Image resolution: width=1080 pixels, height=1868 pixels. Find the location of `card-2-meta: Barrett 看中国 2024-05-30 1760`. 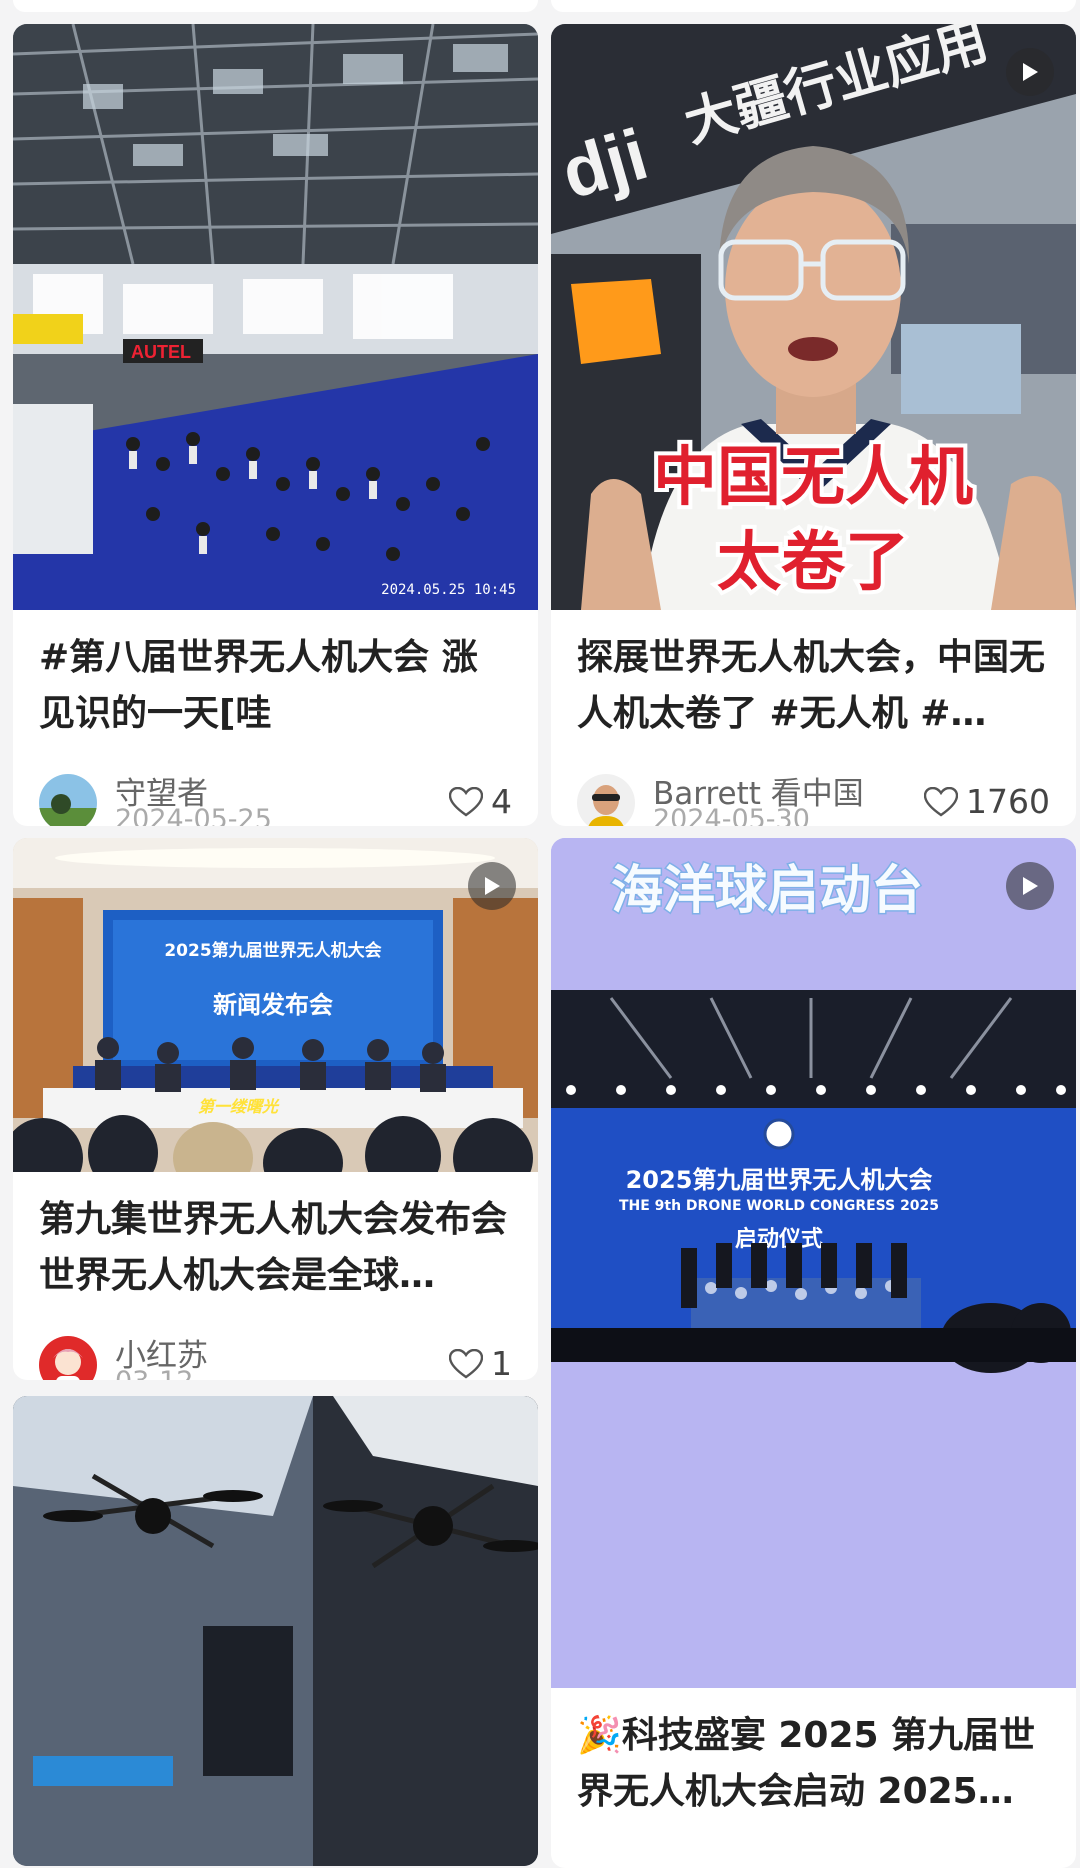

card-2-meta: Barrett 看中国 2024-05-30 1760 is located at coordinates (813, 793).